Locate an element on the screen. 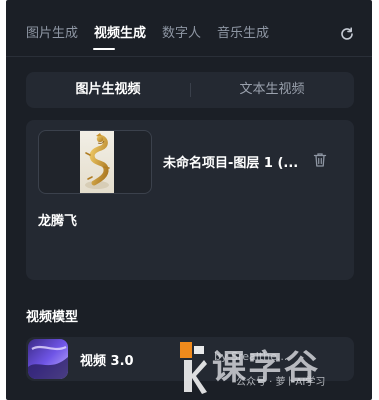 Image resolution: width=379 pixels, height=400 pixels. dragon-image is located at coordinates (97, 162).